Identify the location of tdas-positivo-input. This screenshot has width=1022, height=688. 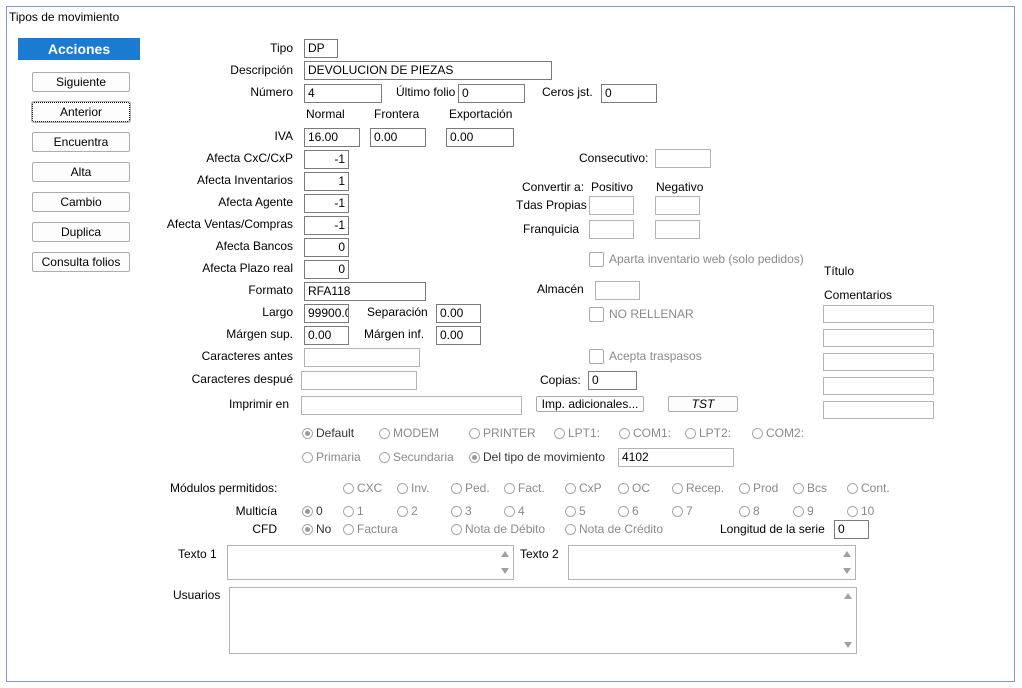
(611, 205).